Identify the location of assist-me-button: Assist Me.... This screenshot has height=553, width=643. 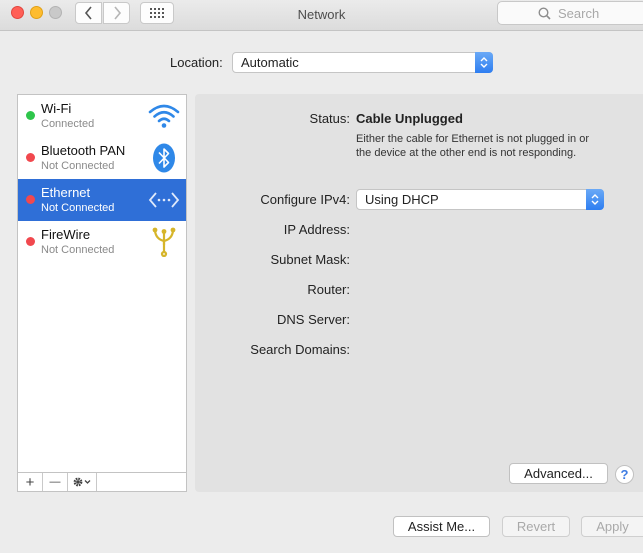
(441, 526).